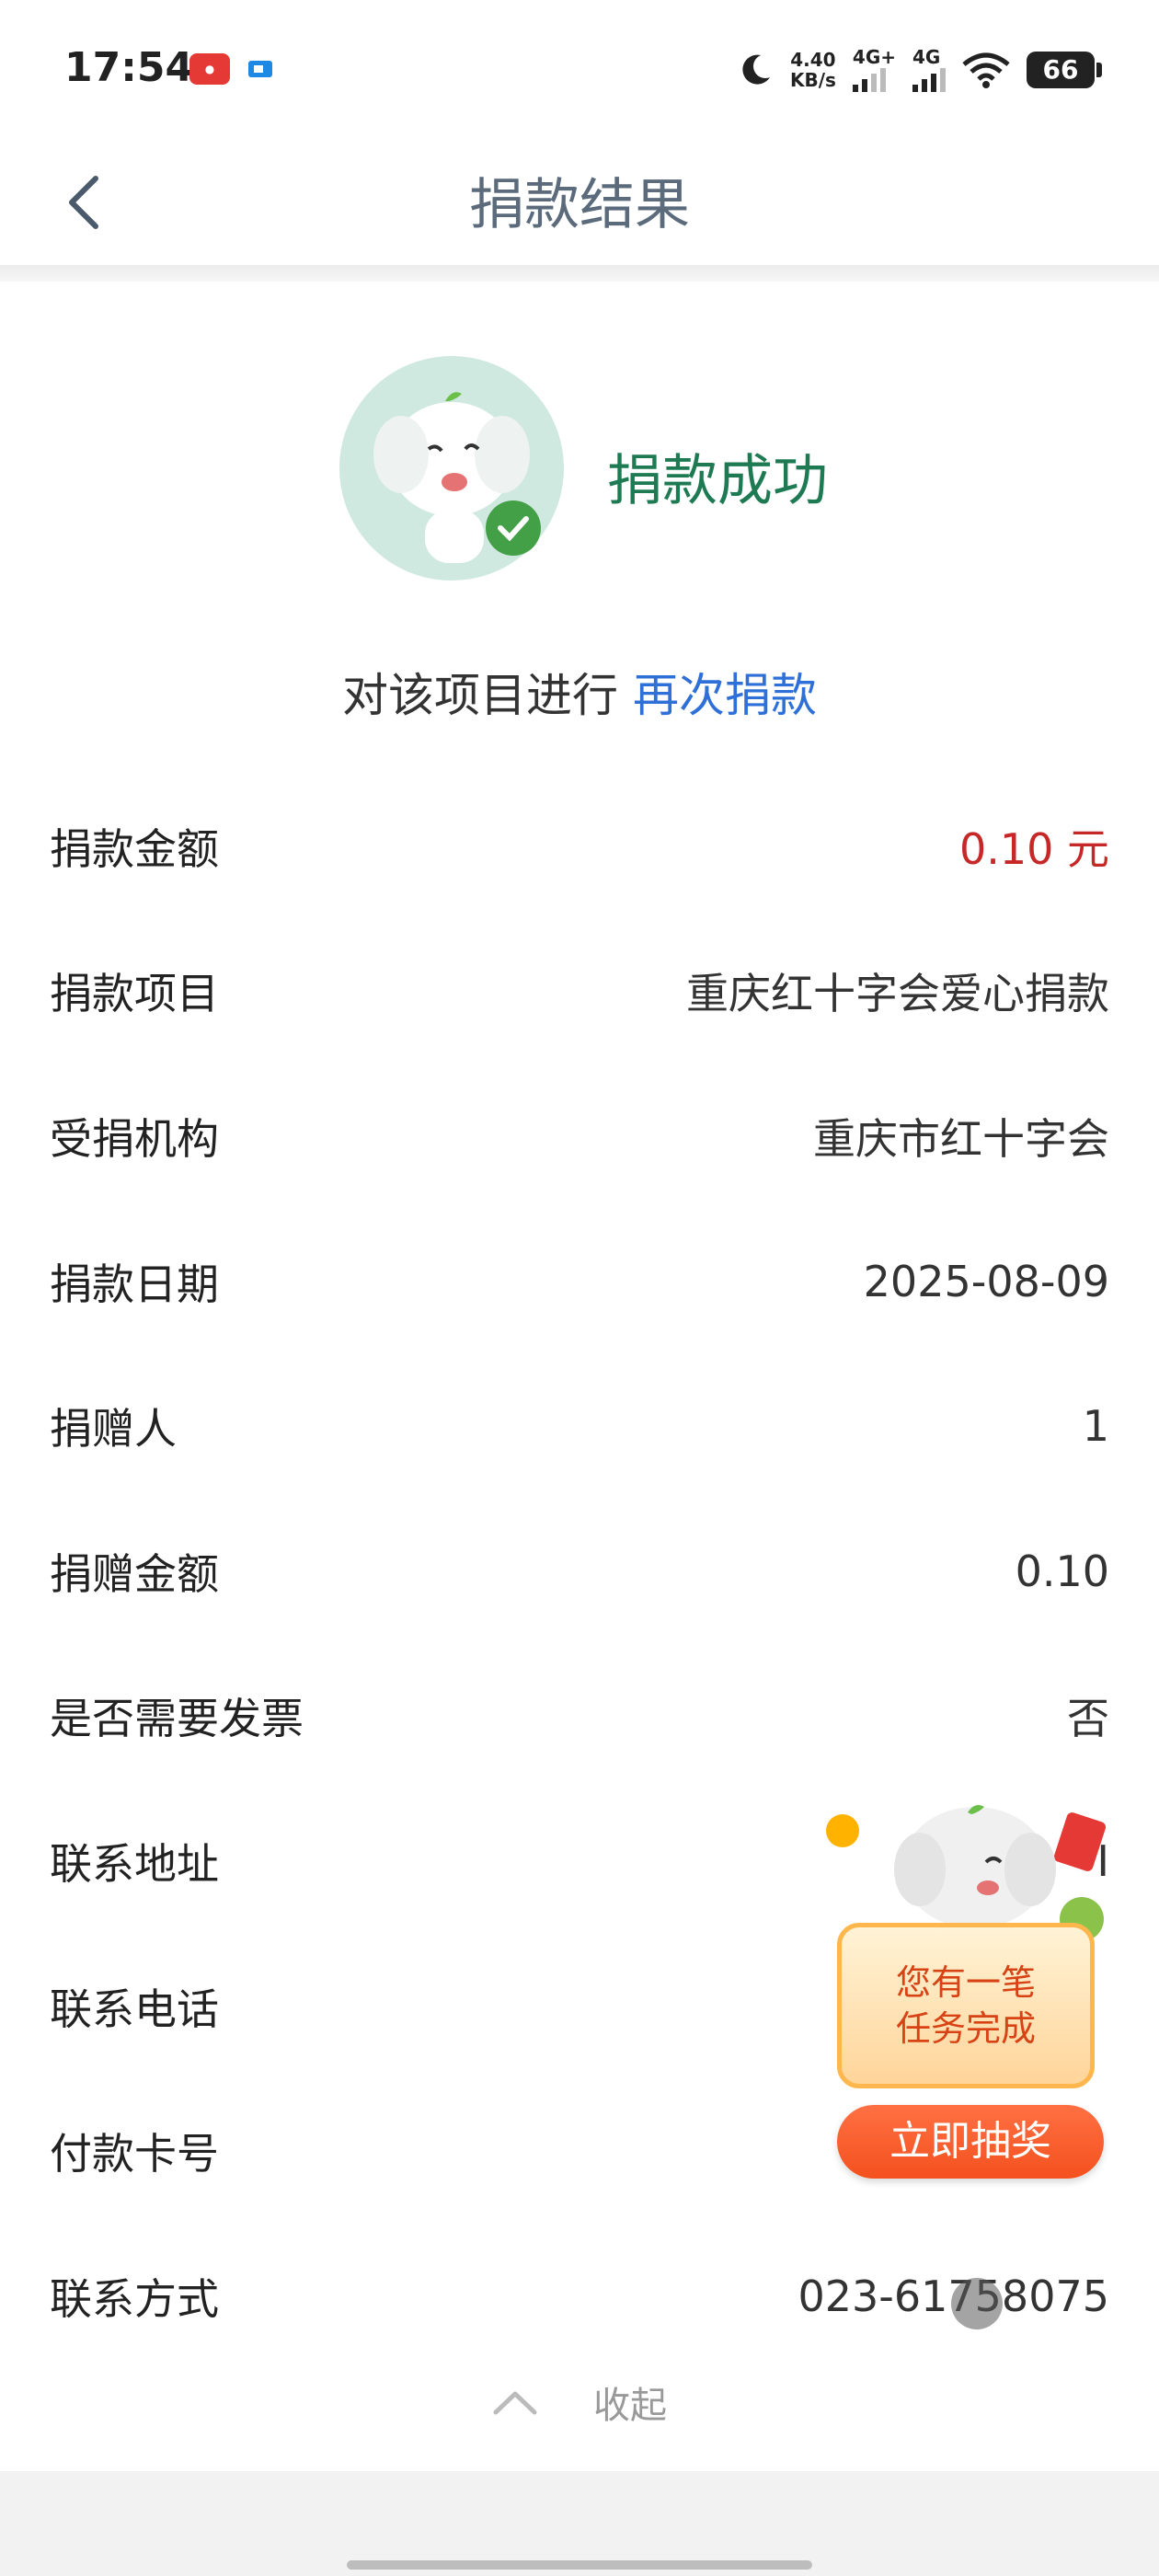 This screenshot has height=2576, width=1159. Describe the element at coordinates (579, 2296) in the screenshot. I see `detail-row-contact: 联系方式 023-61758075` at that location.